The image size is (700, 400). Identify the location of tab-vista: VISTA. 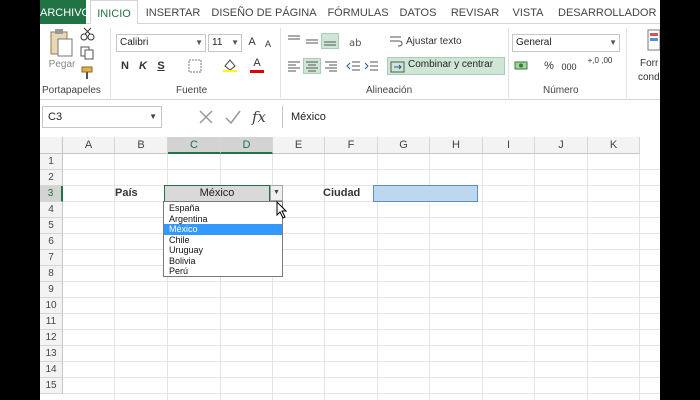
(528, 12).